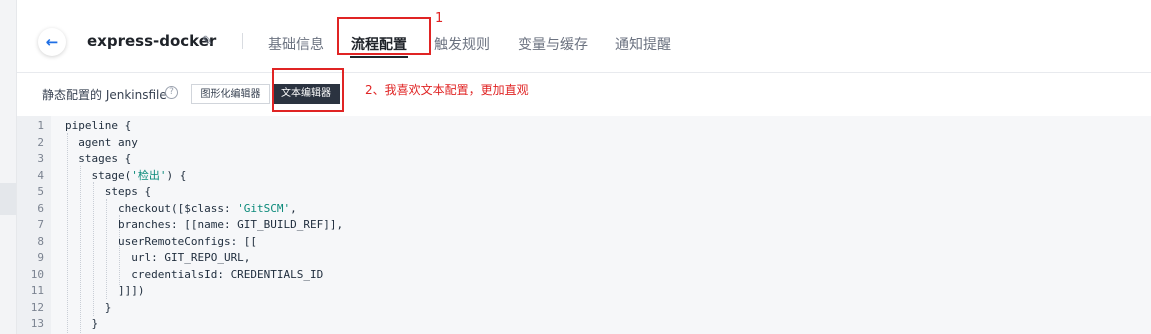 This screenshot has height=334, width=1151. What do you see at coordinates (158, 257) in the screenshot?
I see `code-text: url: GIT_REPO_URL,` at bounding box center [158, 257].